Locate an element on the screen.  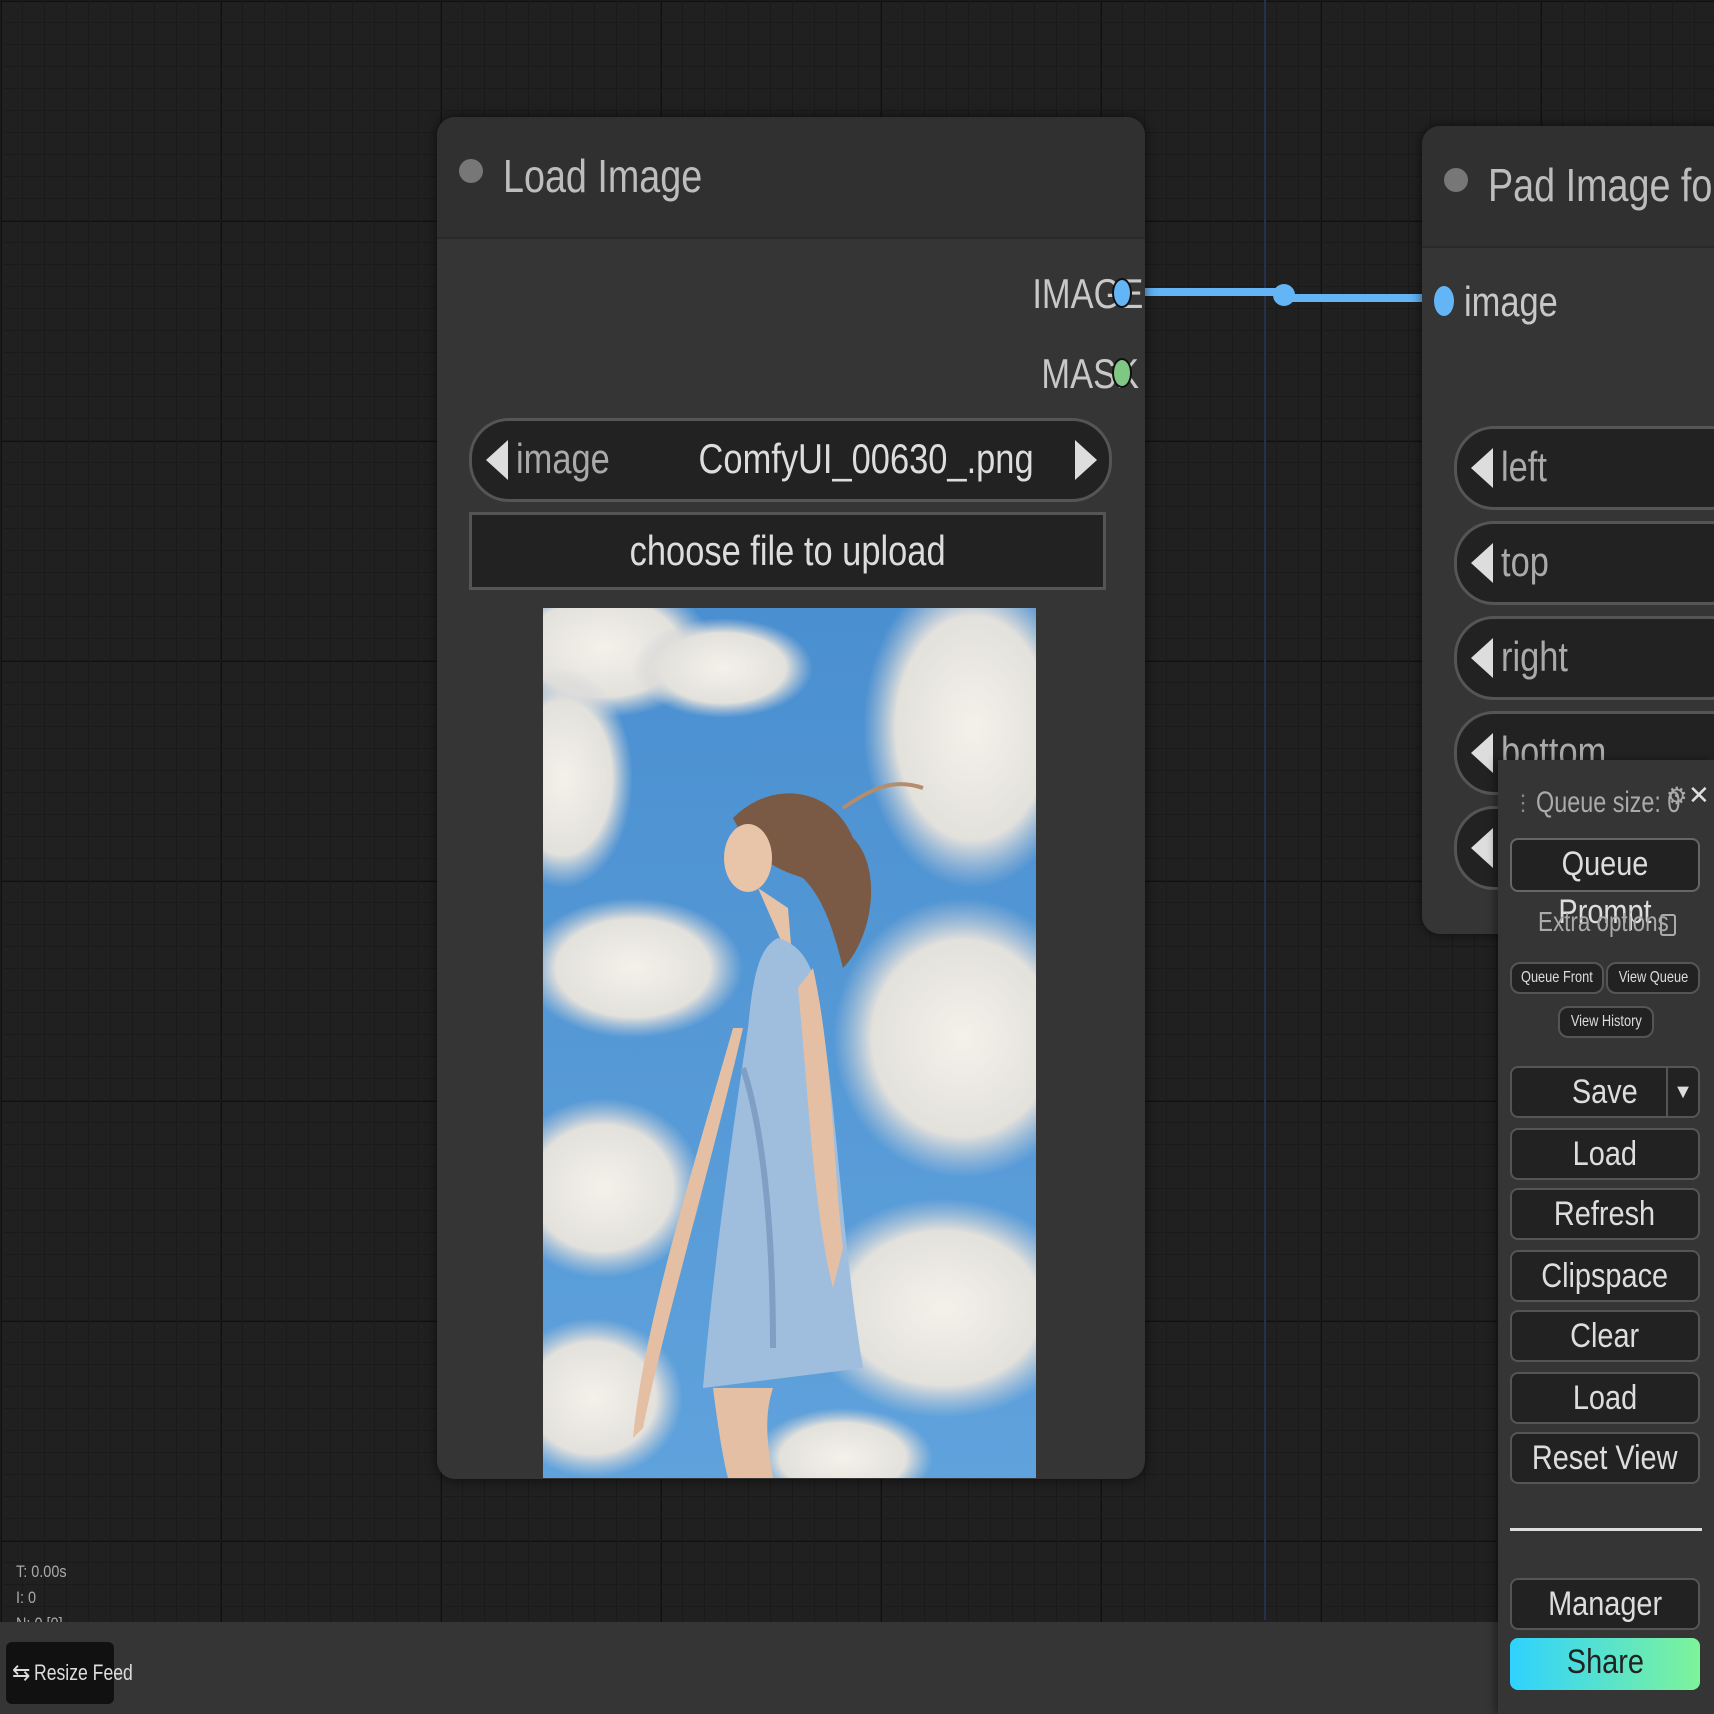
menu-divider is located at coordinates (1606, 1529).